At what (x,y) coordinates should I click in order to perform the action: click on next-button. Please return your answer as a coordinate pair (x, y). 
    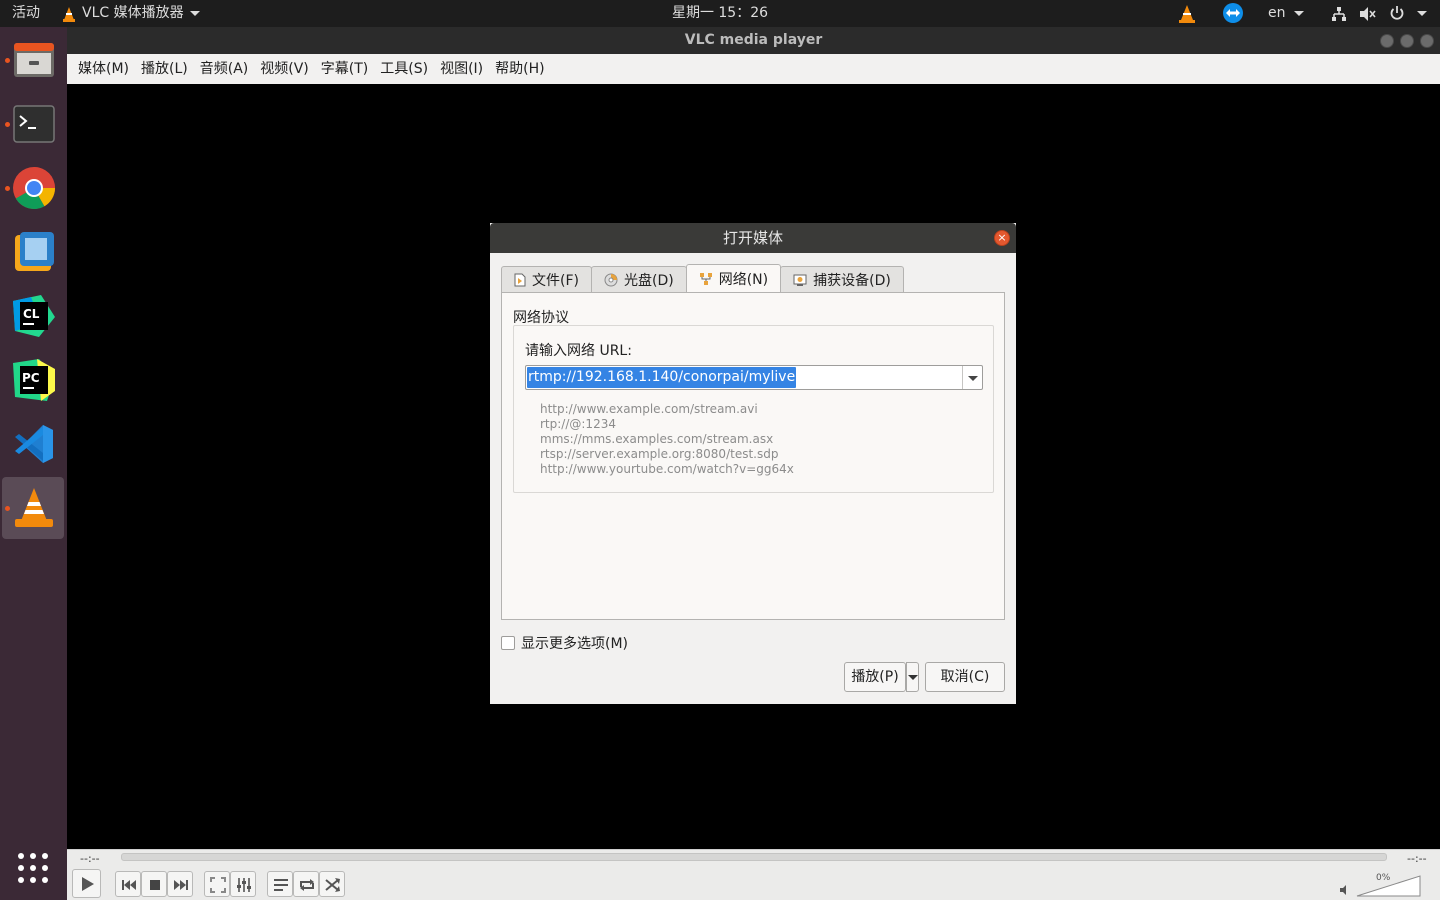
    Looking at the image, I should click on (180, 884).